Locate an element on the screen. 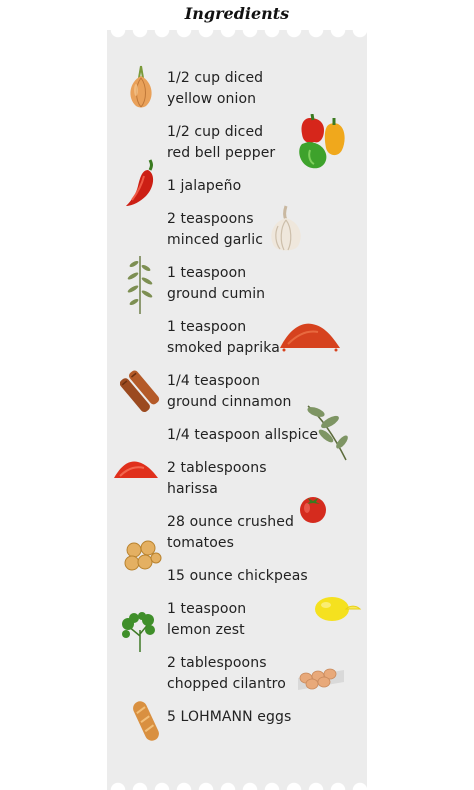 This screenshot has height=790, width=474. eggs-icon is located at coordinates (321, 679).